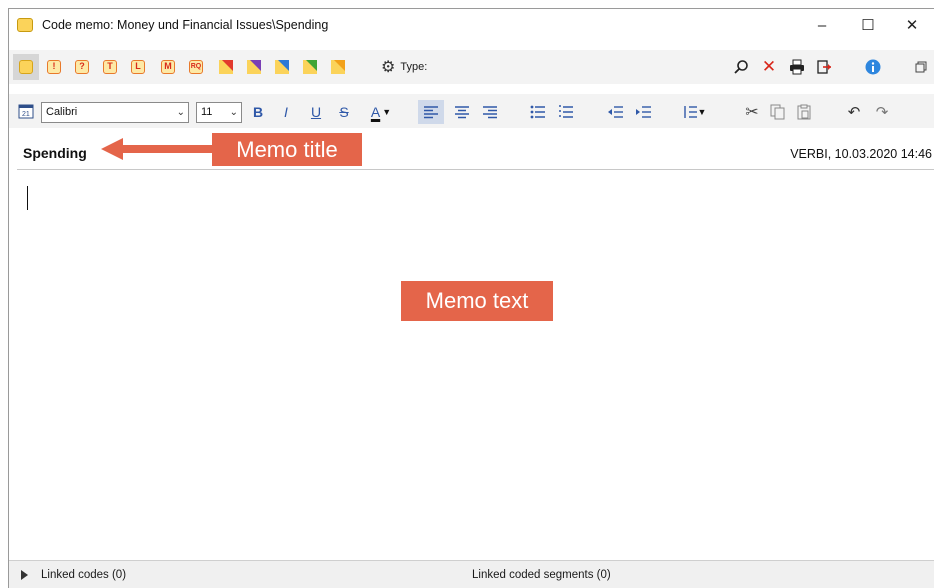 This screenshot has width=934, height=588. I want to click on align-center-button, so click(462, 112).